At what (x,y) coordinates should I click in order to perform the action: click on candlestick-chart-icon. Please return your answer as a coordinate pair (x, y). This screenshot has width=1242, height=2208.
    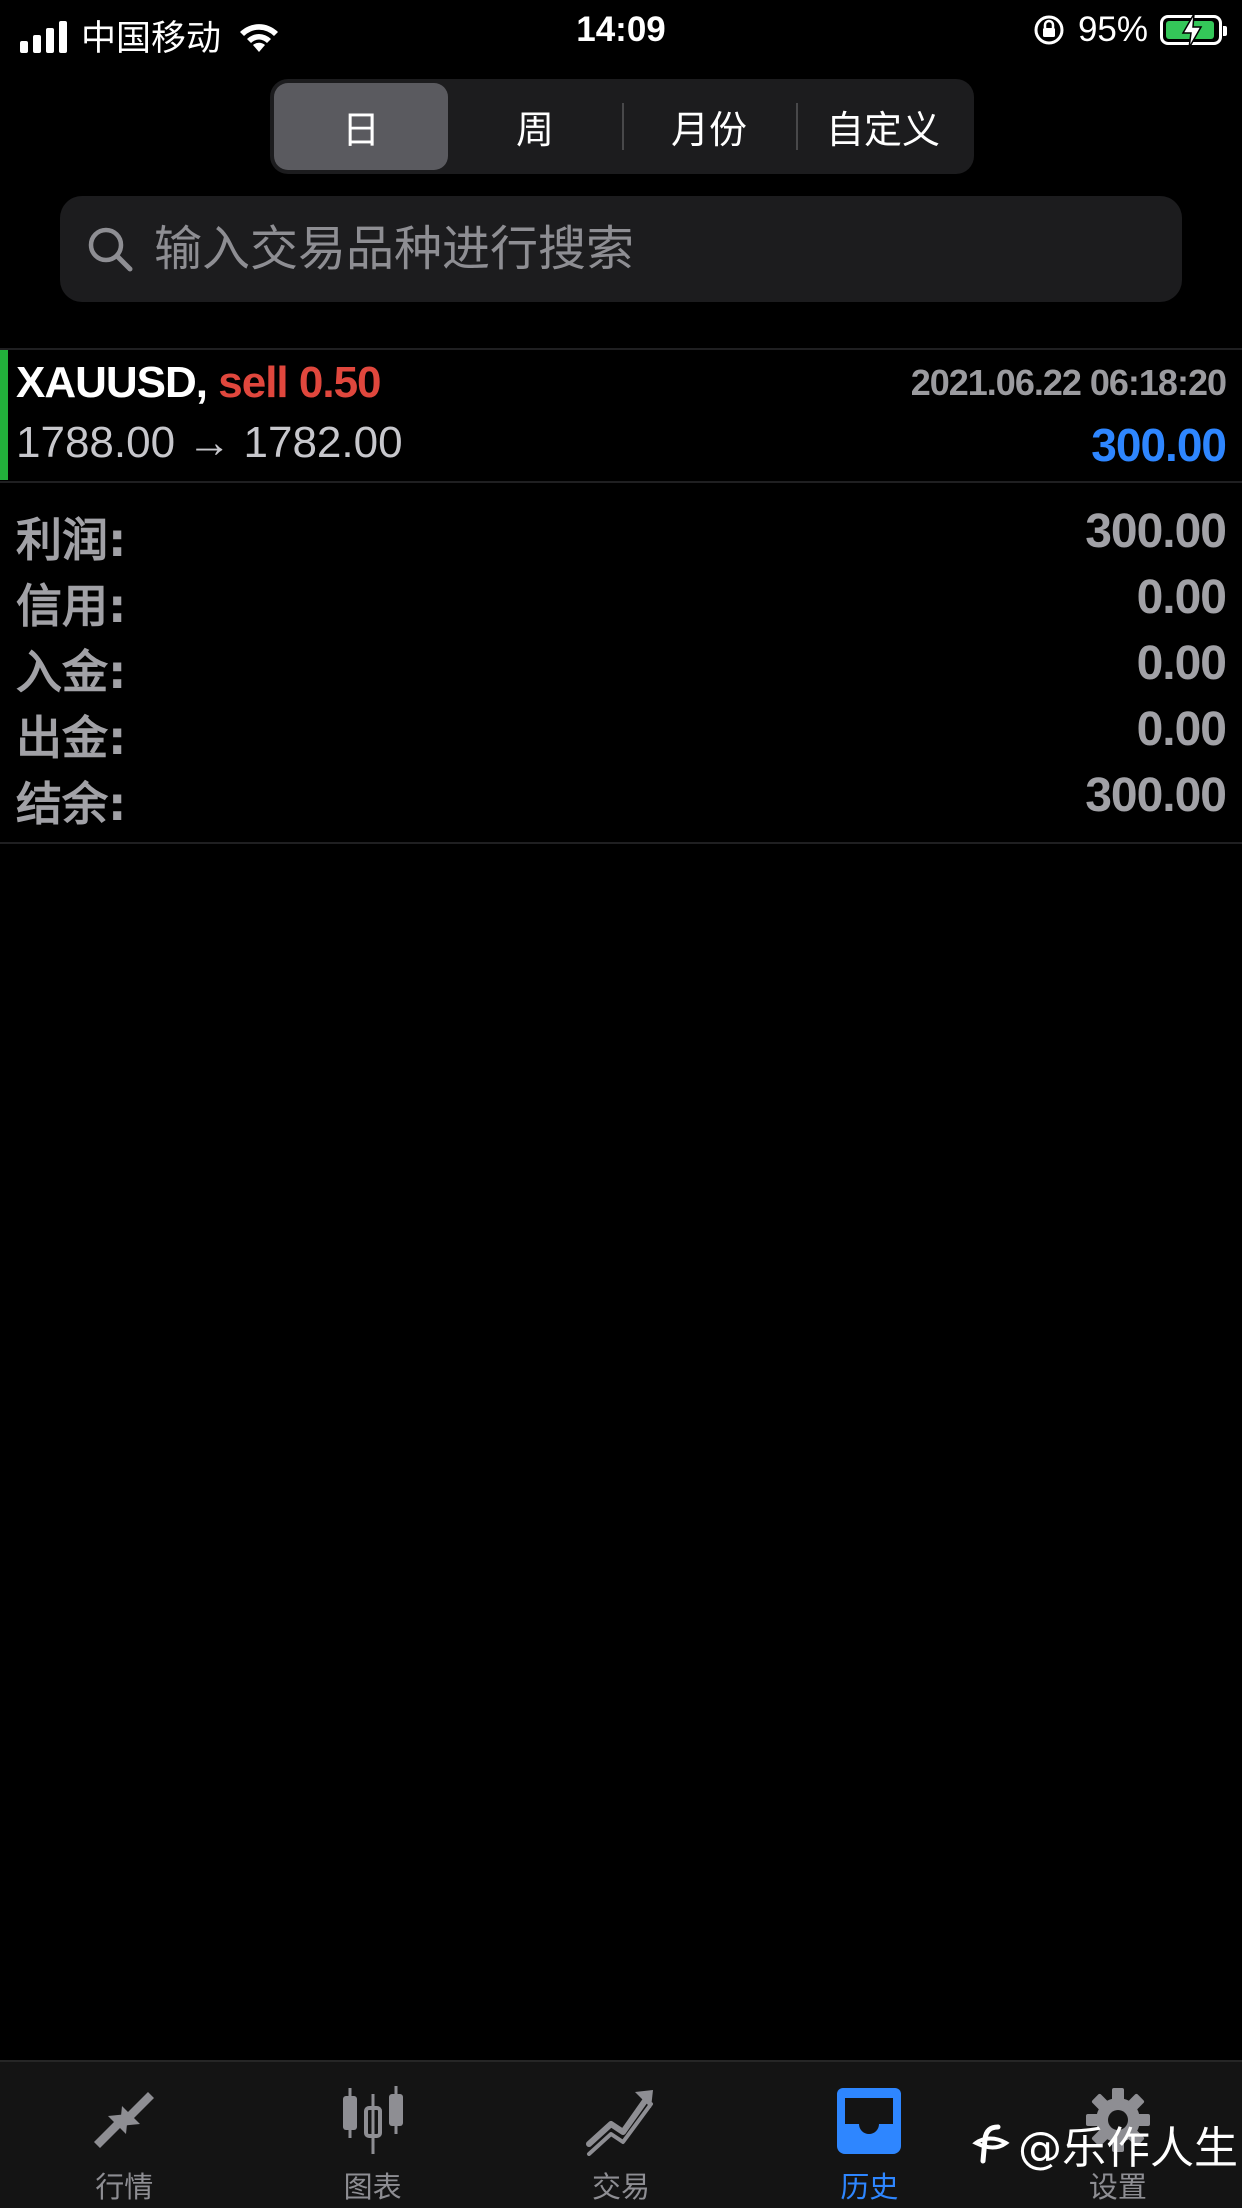
    Looking at the image, I should click on (372, 2120).